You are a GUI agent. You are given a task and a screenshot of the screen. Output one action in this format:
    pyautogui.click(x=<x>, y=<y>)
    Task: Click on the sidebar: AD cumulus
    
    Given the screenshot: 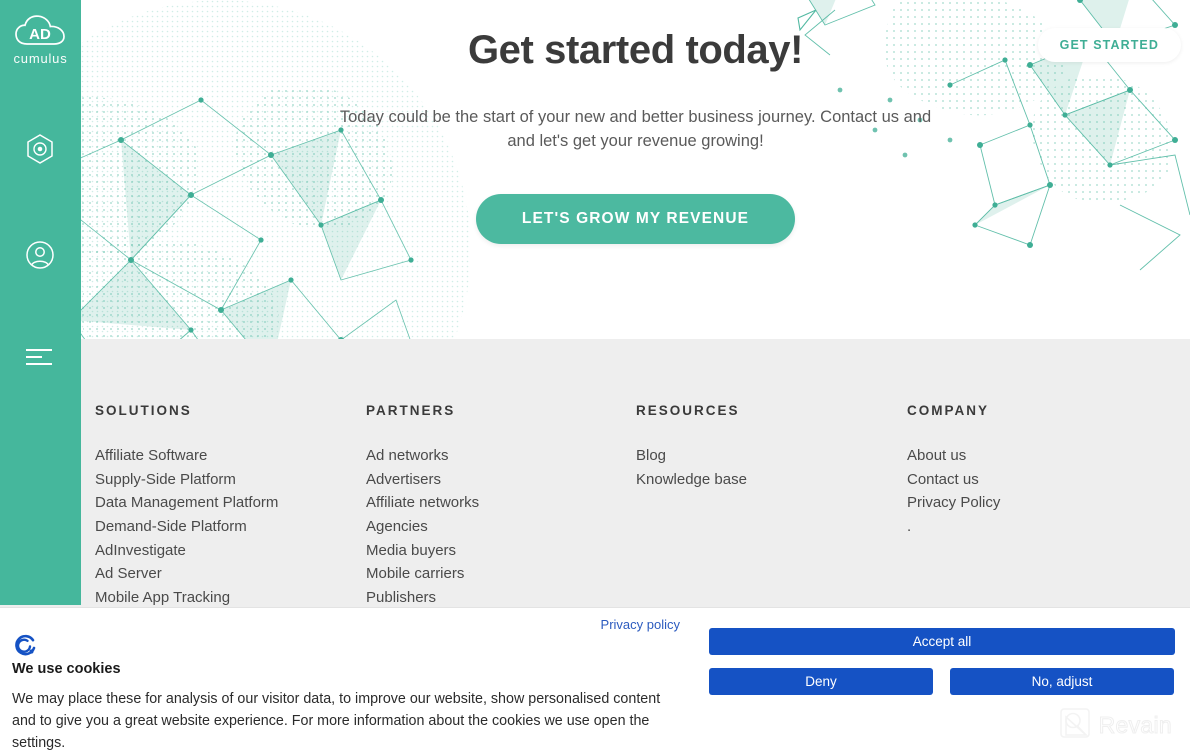 What is the action you would take?
    pyautogui.click(x=40, y=302)
    